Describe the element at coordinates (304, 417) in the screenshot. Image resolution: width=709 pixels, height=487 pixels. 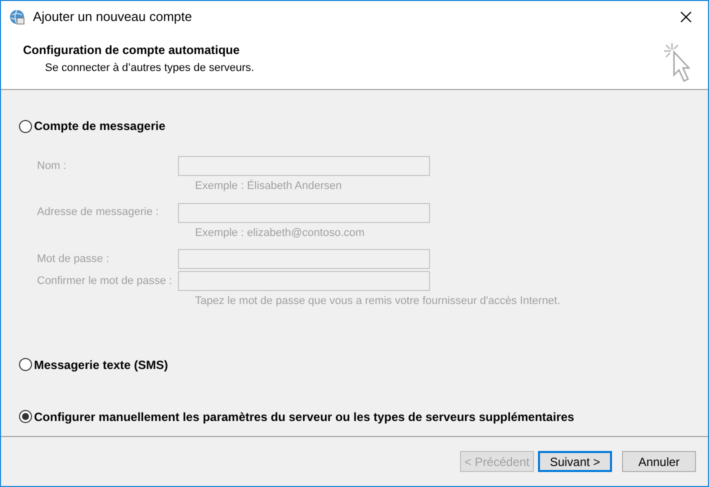
I see `option-label: Configurer manuellement les paramètres du serveur ou les types de serveurs supplémentaires` at that location.